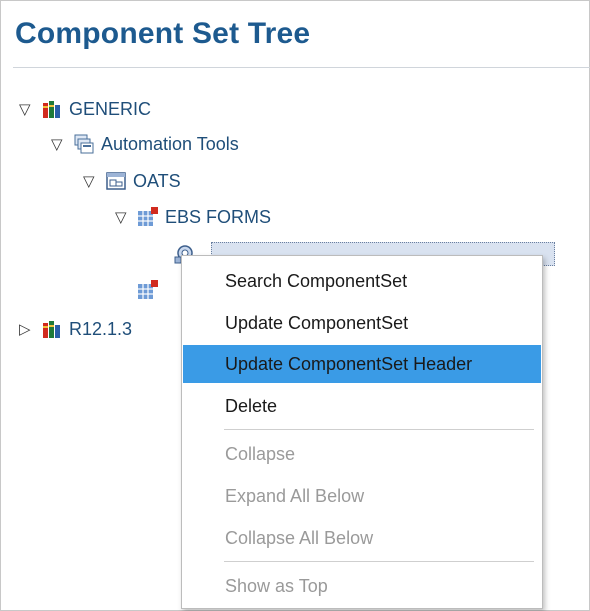 This screenshot has width=590, height=611. What do you see at coordinates (157, 181) in the screenshot?
I see `tree-node-label: OATS` at bounding box center [157, 181].